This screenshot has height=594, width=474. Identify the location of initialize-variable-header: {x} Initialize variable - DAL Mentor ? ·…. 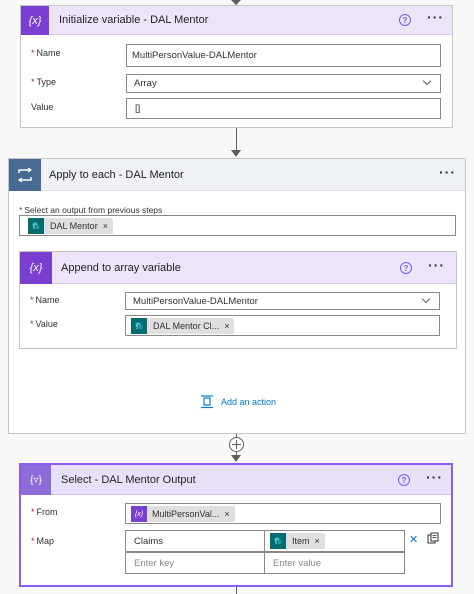
(236, 20).